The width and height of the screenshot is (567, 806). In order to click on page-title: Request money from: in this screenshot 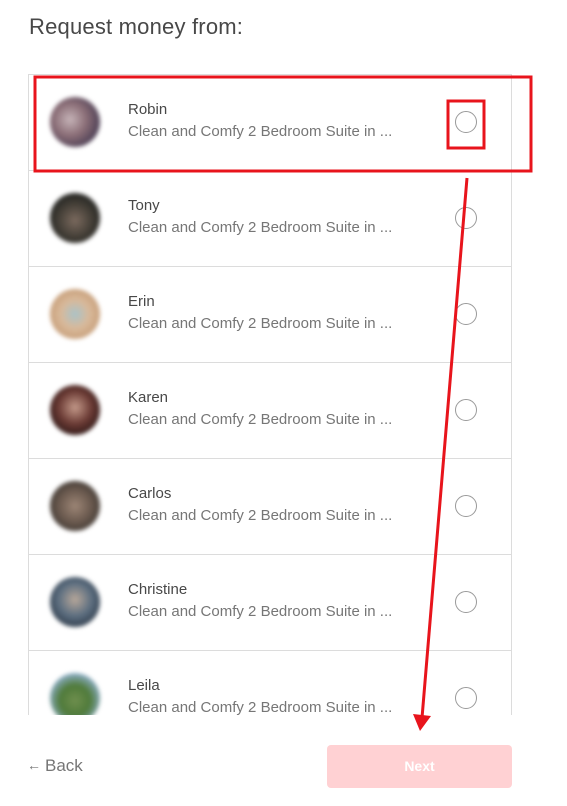, I will do `click(136, 26)`.